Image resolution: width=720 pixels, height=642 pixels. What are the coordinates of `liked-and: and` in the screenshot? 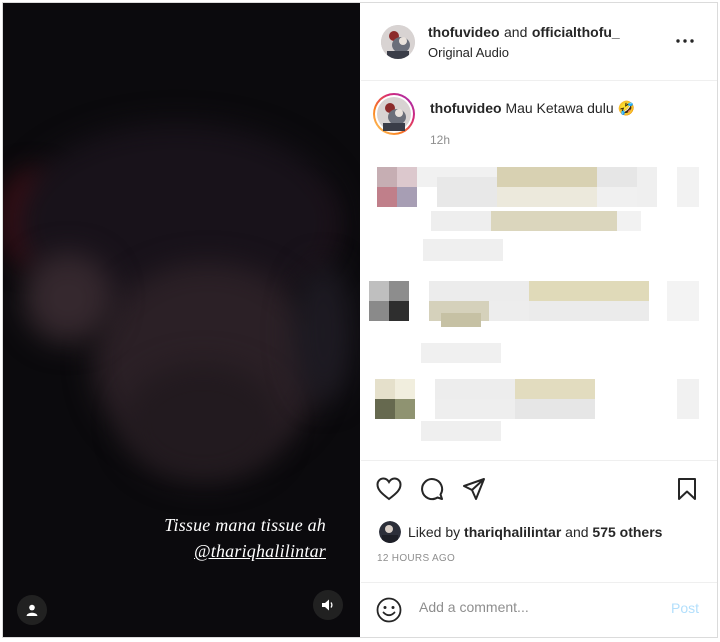 It's located at (577, 532).